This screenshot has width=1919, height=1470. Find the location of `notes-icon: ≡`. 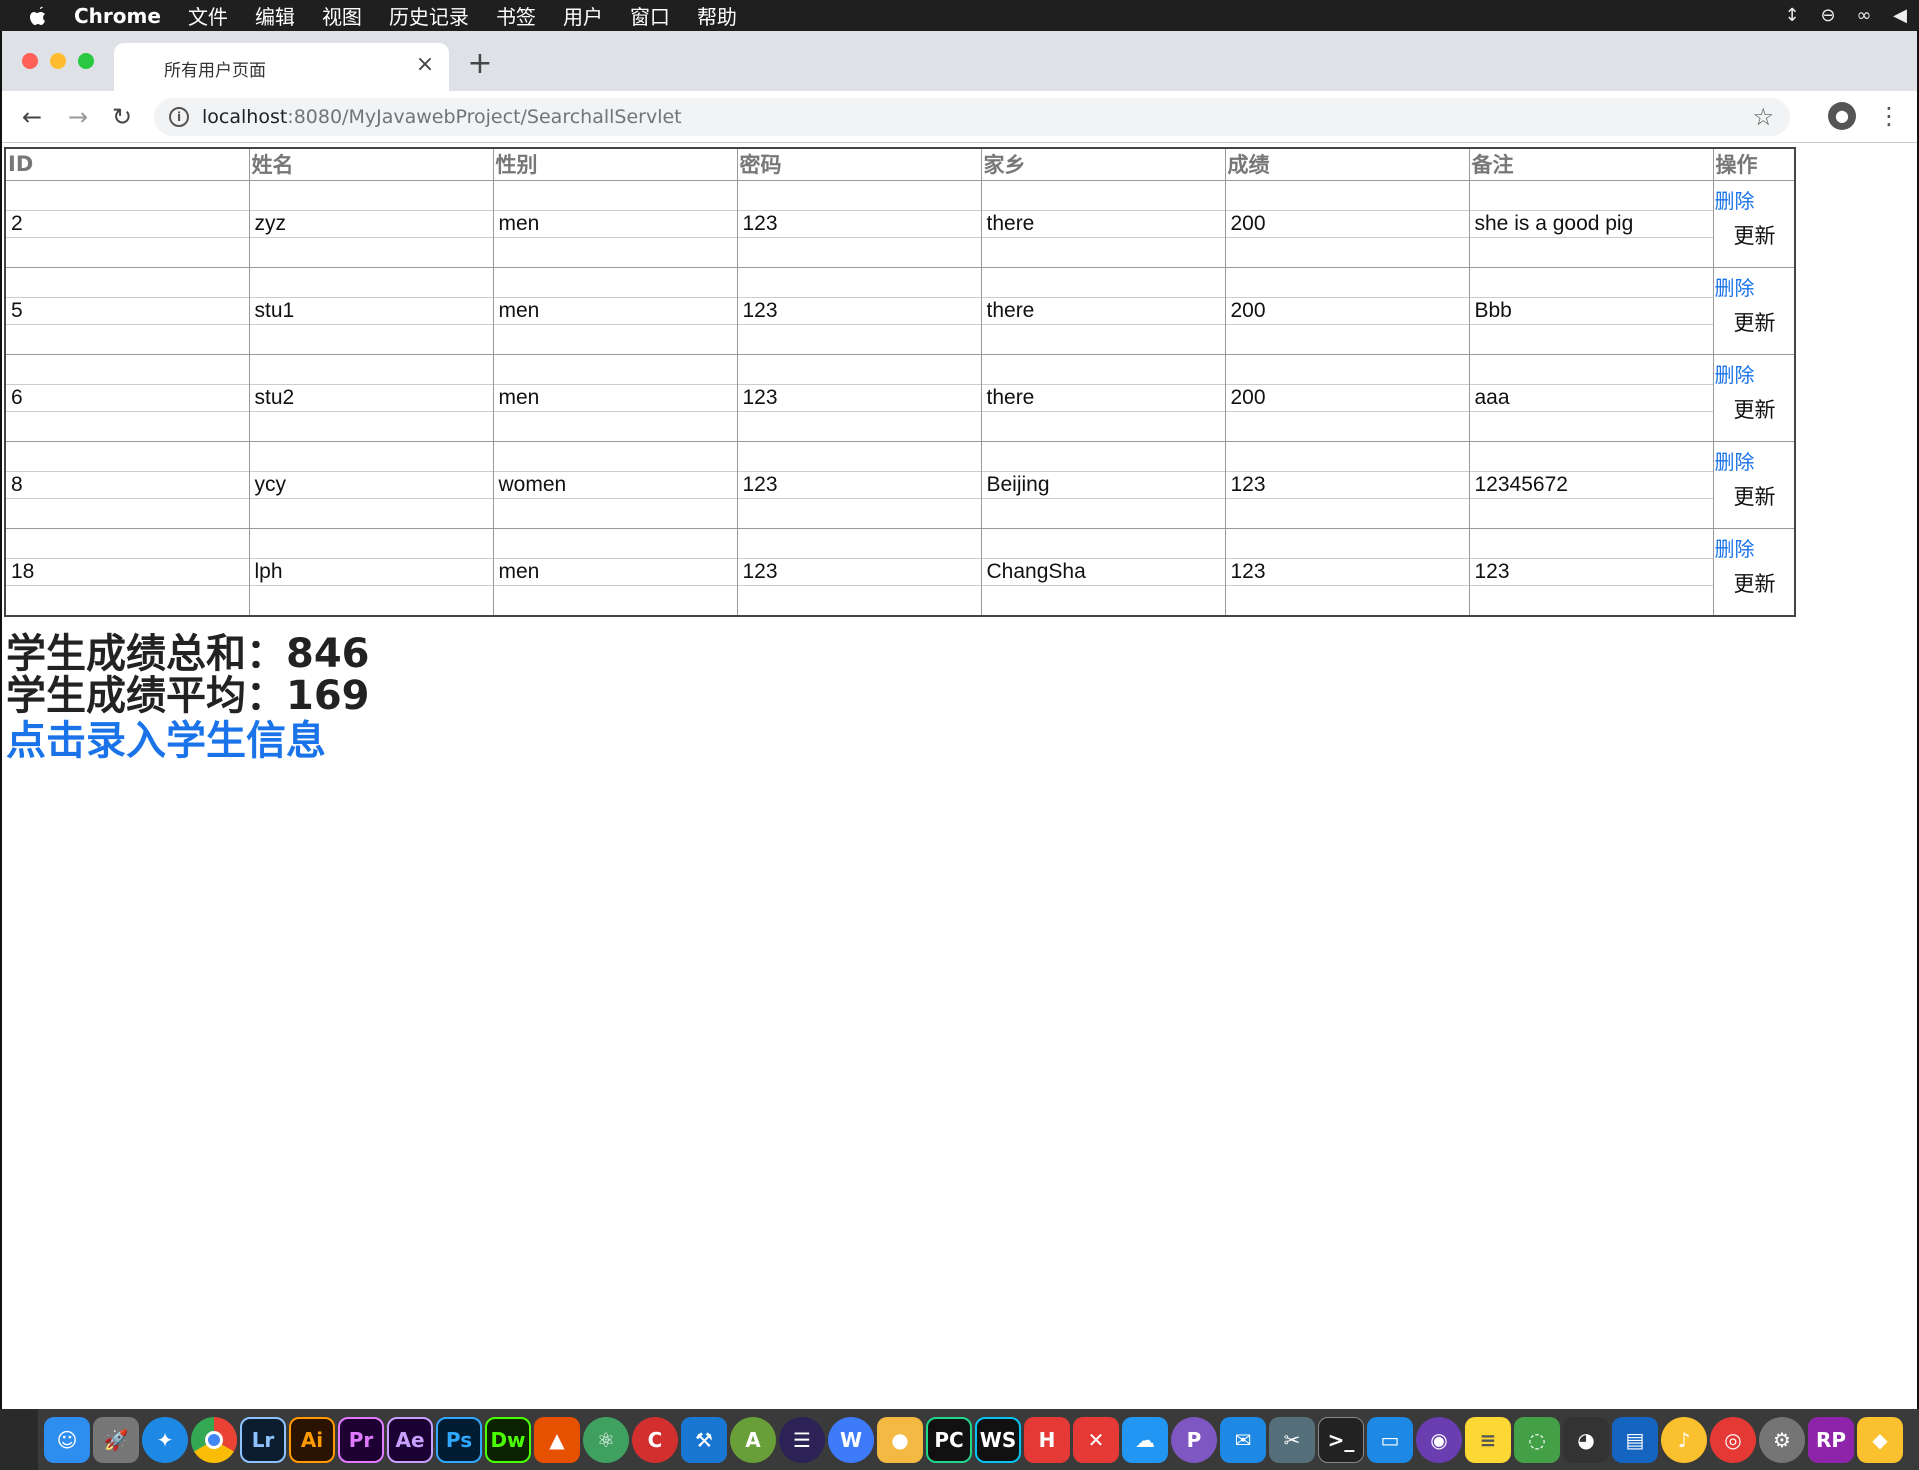

notes-icon: ≡ is located at coordinates (1488, 1439).